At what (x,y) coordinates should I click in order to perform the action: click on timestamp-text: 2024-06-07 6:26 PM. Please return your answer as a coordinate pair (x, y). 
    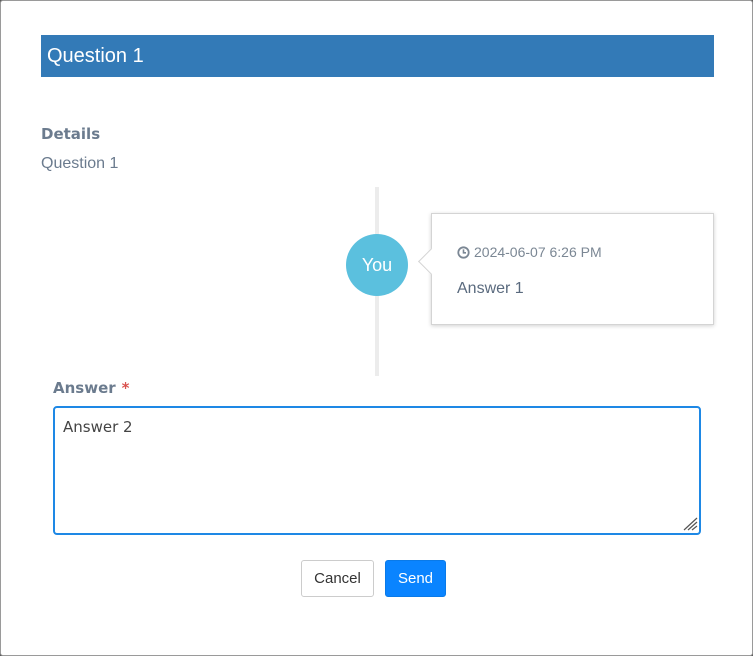
    Looking at the image, I should click on (538, 252).